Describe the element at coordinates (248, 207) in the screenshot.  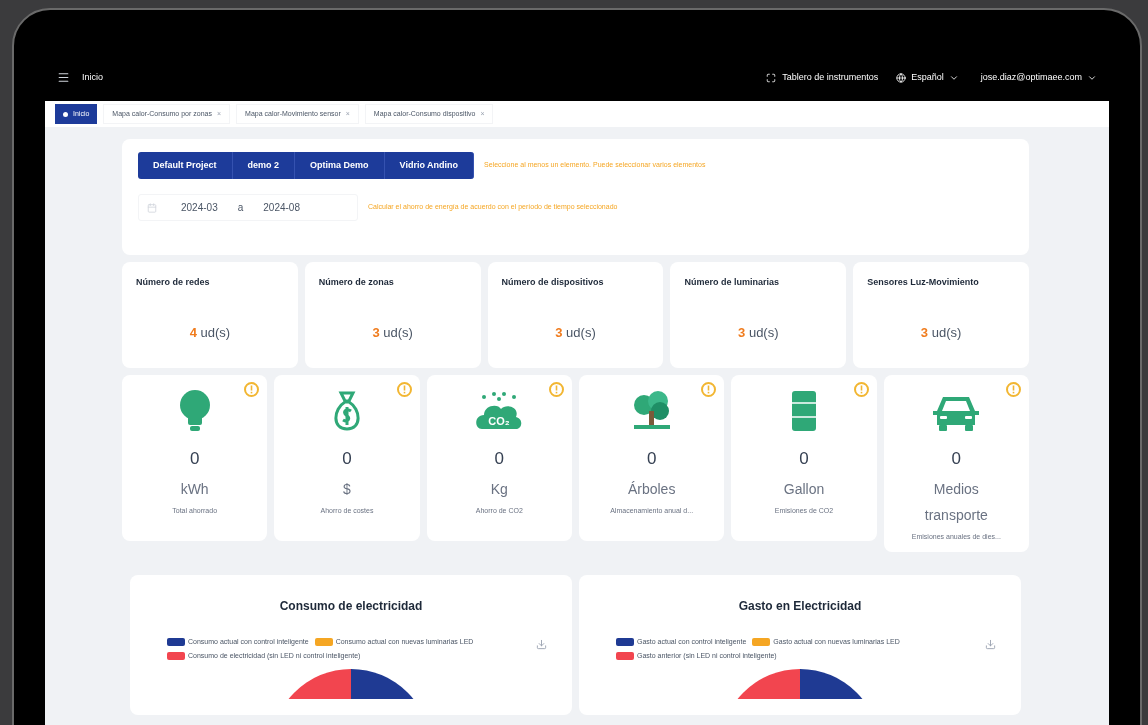
I see `date-range-field: 2024-03 a 2024-08` at that location.